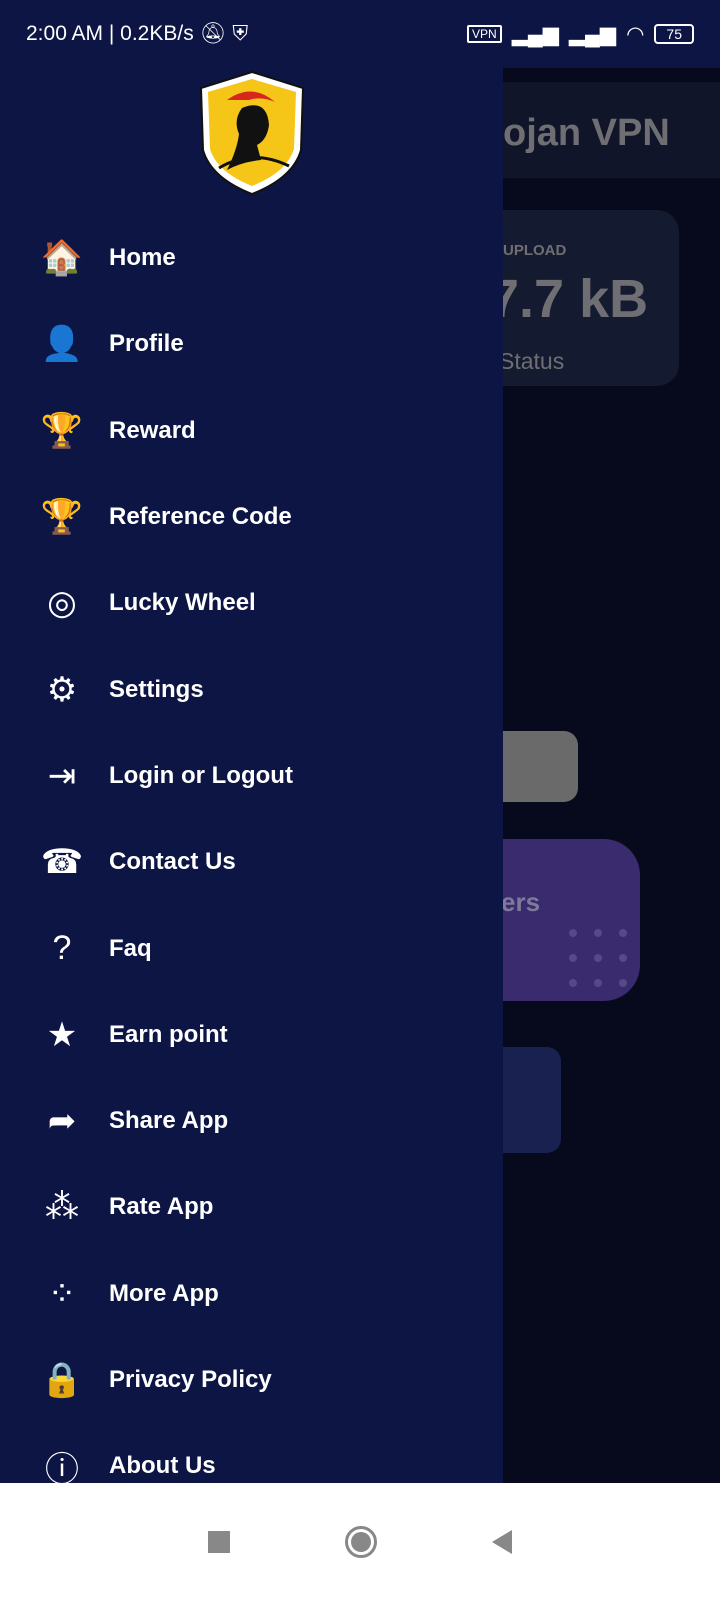  What do you see at coordinates (62, 603) in the screenshot?
I see `wheel-icon: ◎` at bounding box center [62, 603].